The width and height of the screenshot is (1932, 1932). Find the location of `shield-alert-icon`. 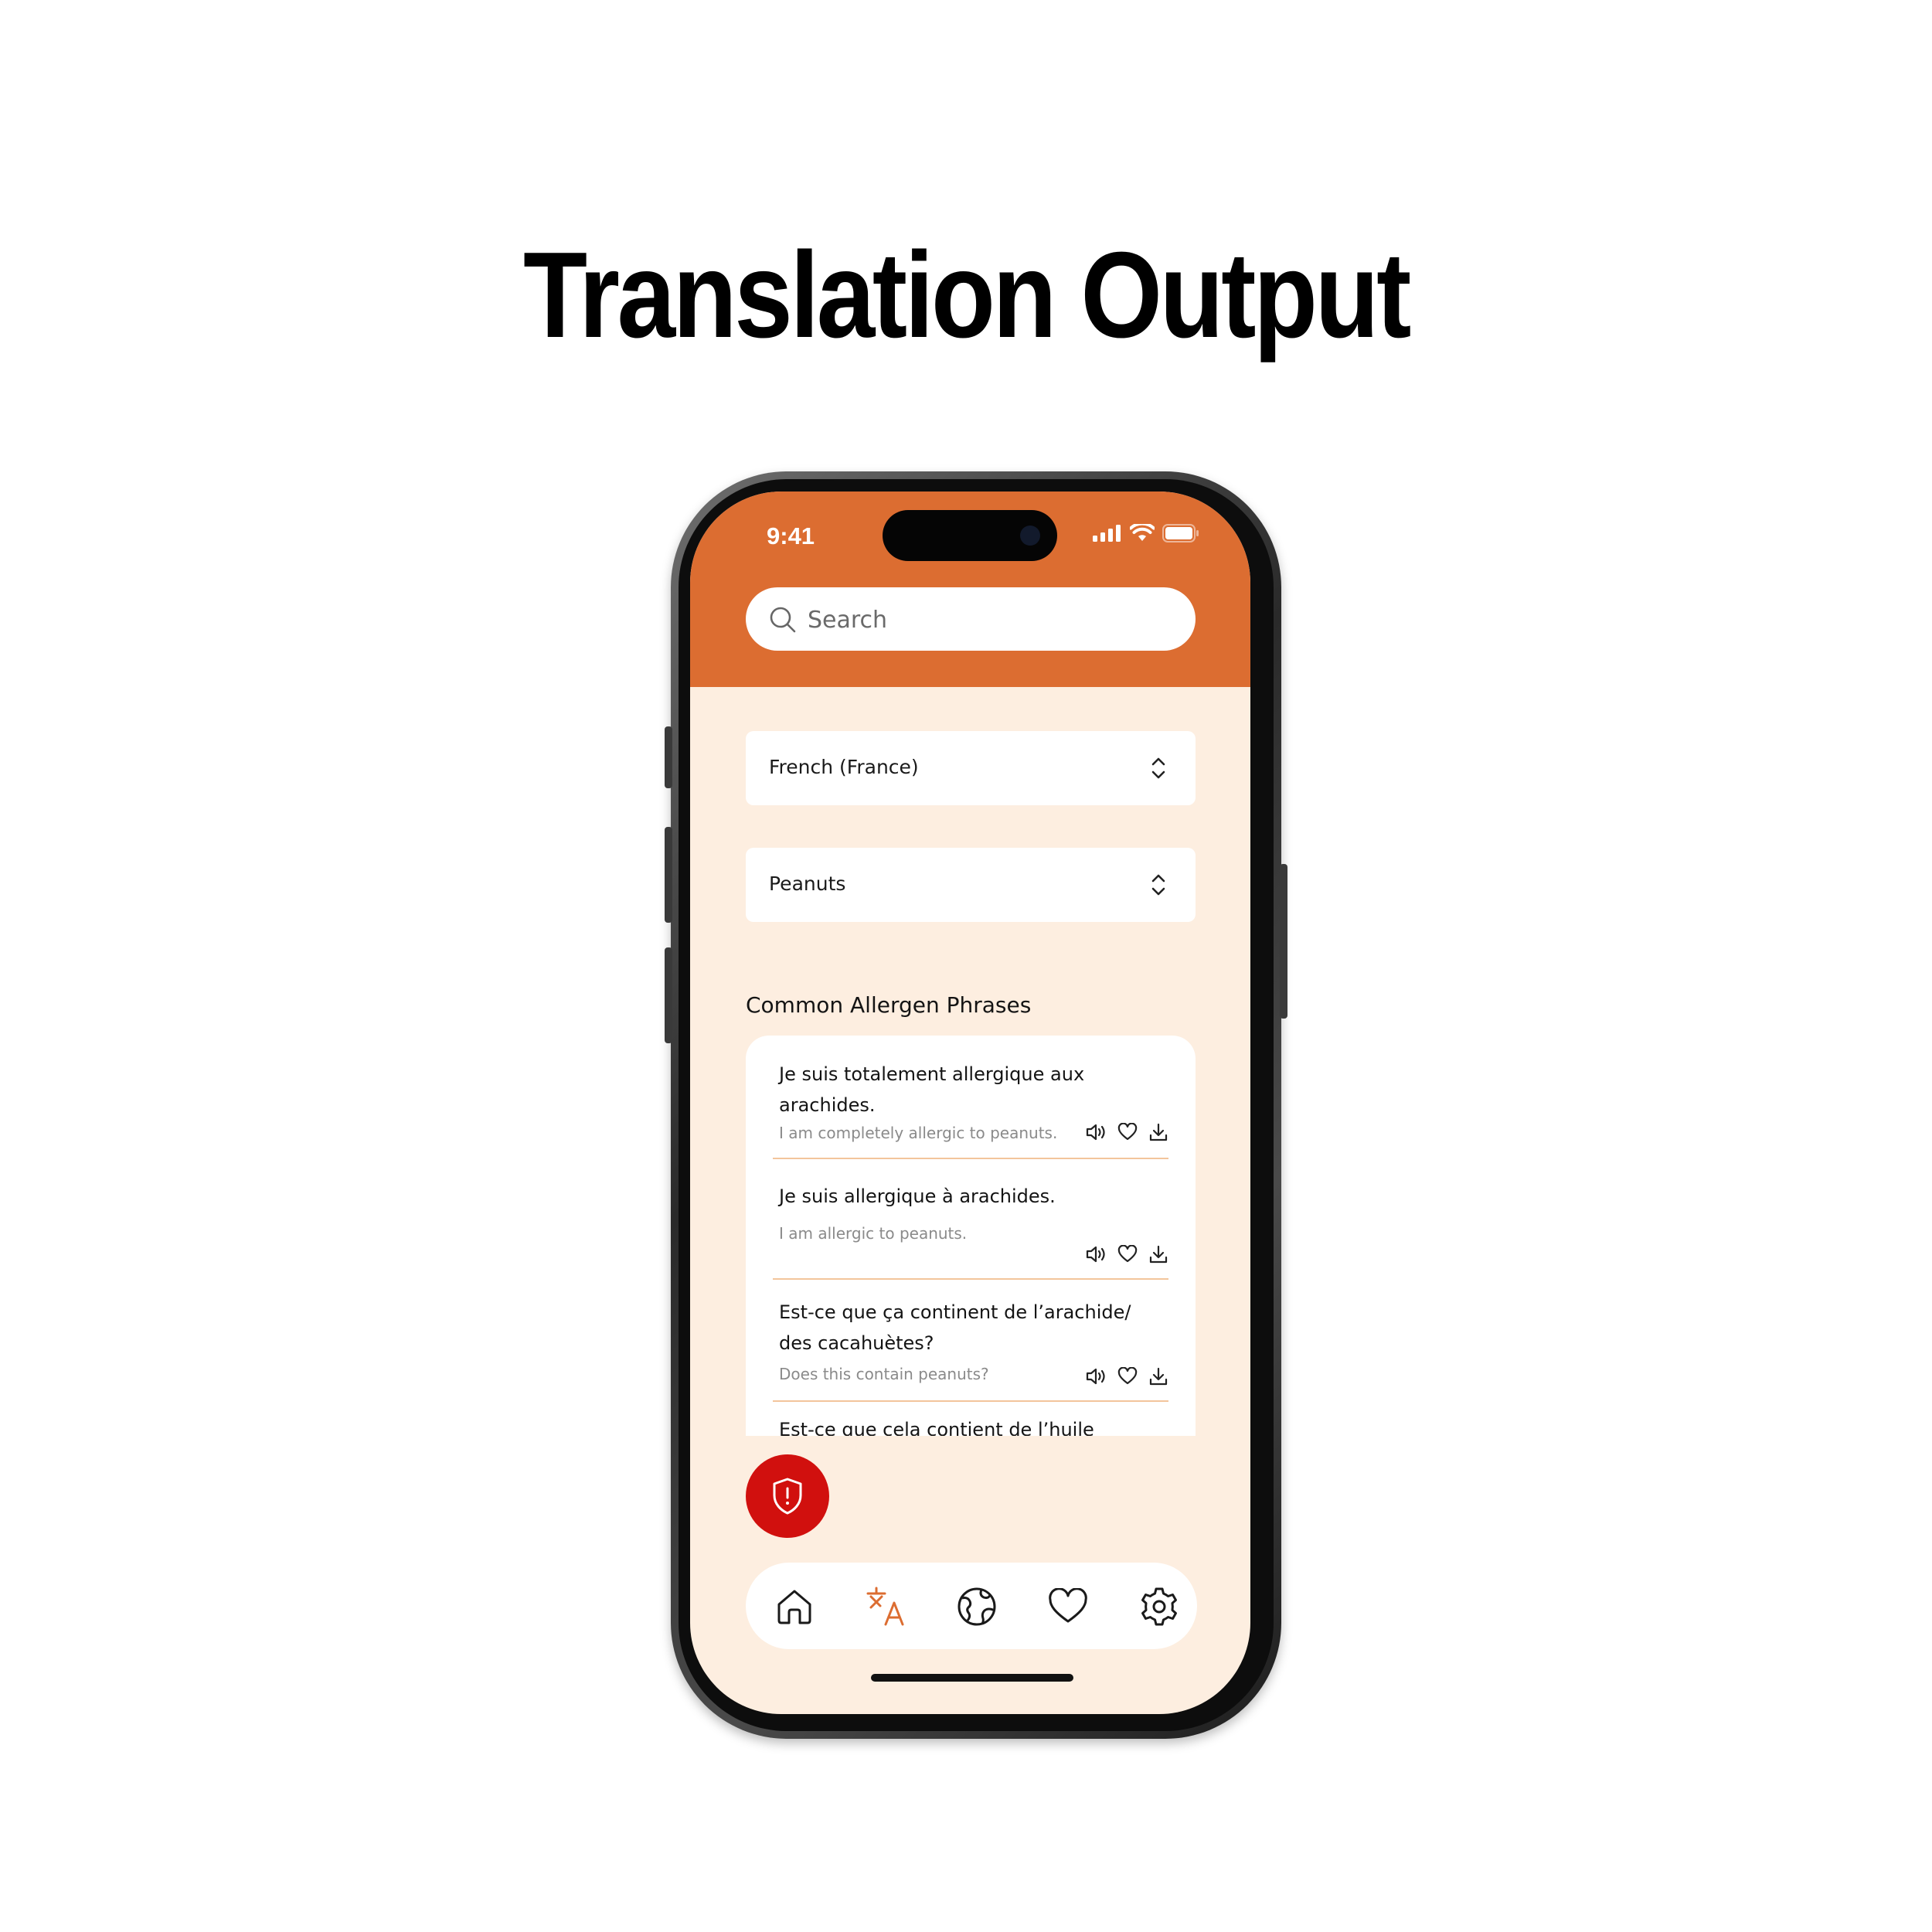

shield-alert-icon is located at coordinates (788, 1497).